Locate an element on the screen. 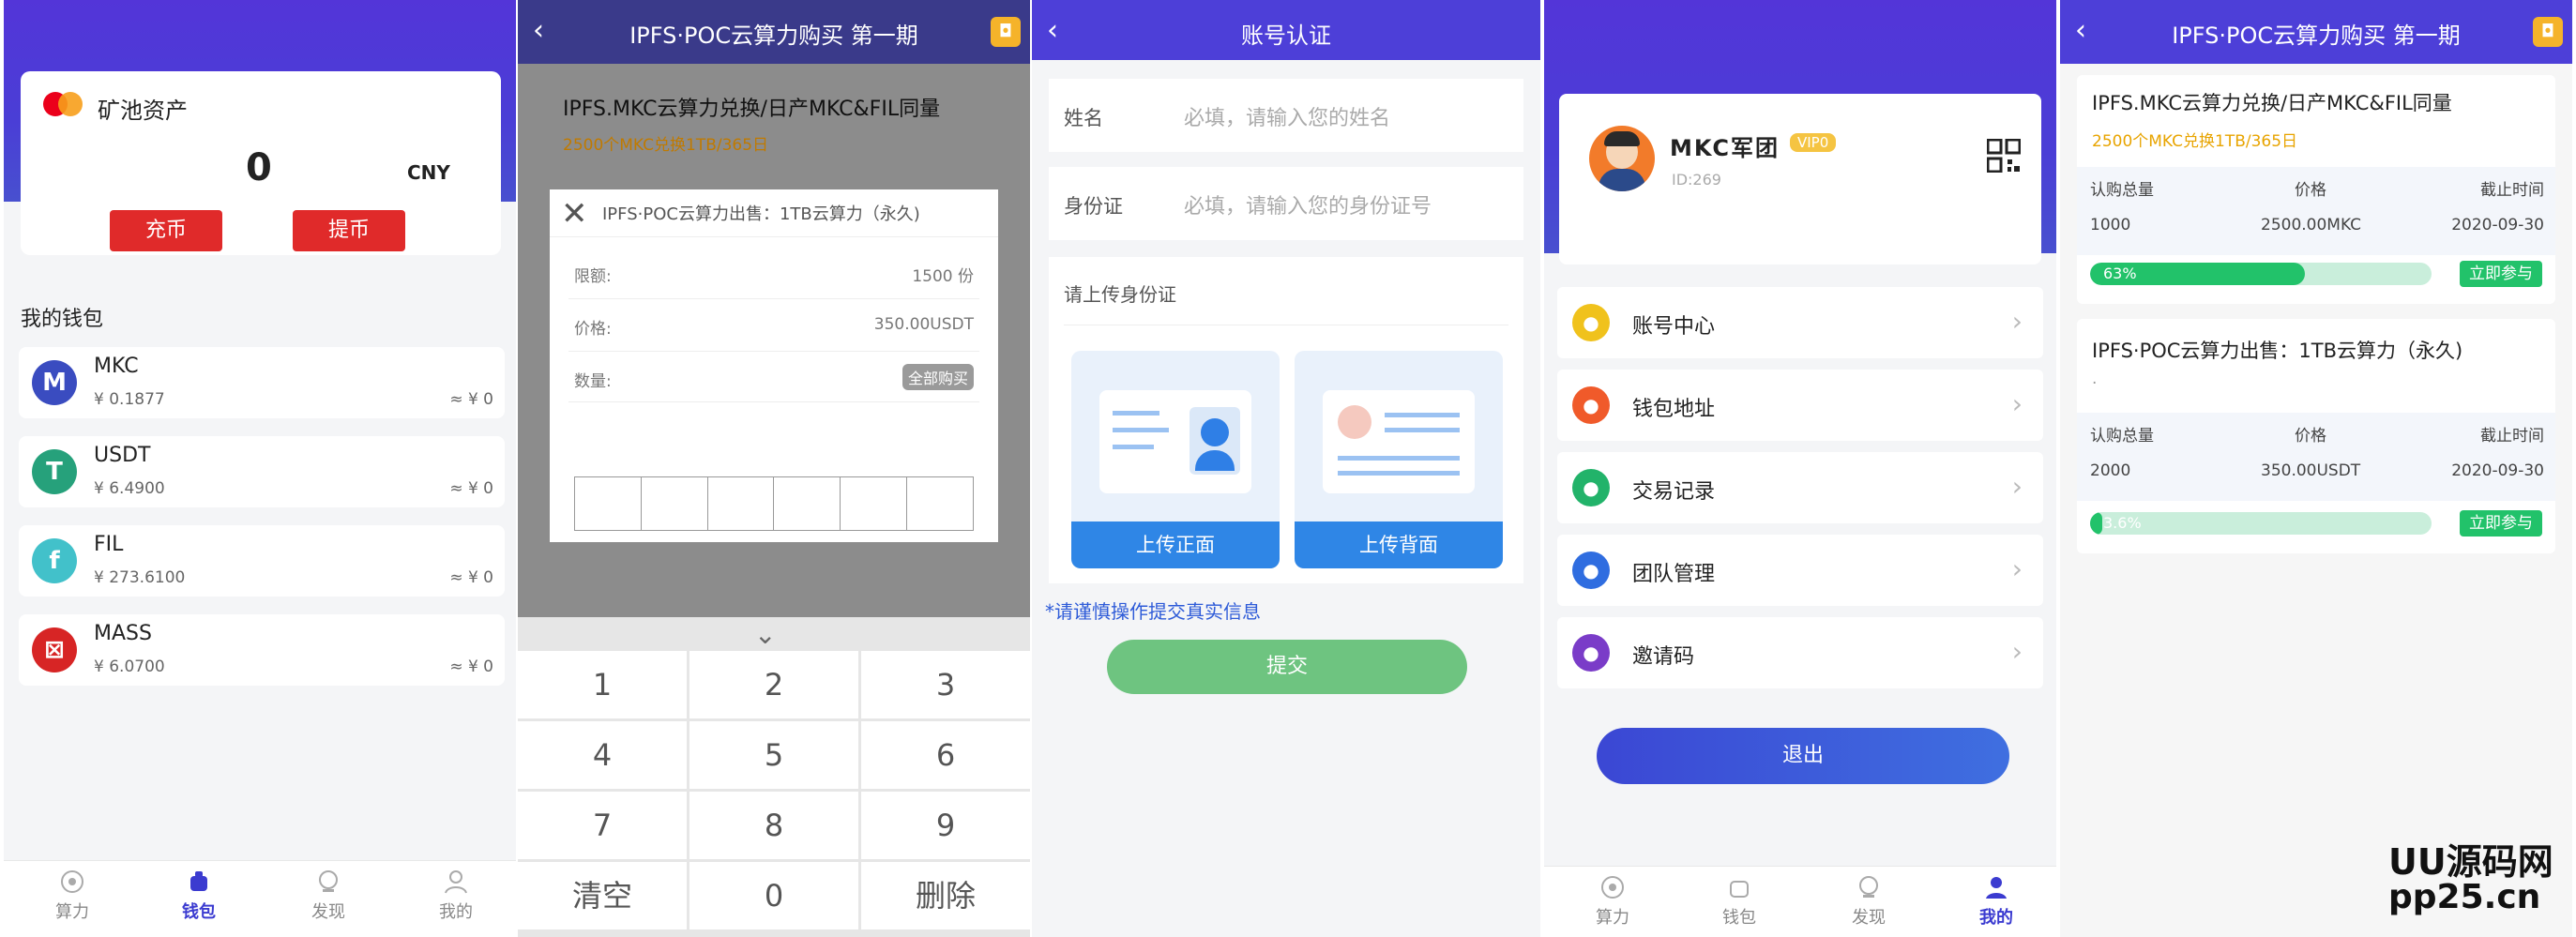 The image size is (2576, 937). vip-badge: VIP0 is located at coordinates (1813, 142).